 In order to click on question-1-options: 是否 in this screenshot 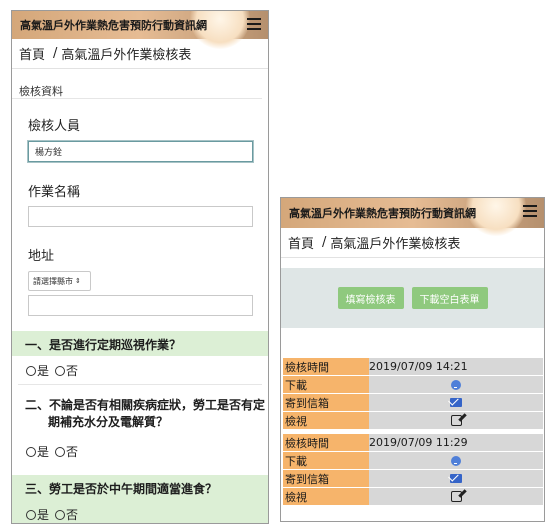, I will do `click(45, 370)`.